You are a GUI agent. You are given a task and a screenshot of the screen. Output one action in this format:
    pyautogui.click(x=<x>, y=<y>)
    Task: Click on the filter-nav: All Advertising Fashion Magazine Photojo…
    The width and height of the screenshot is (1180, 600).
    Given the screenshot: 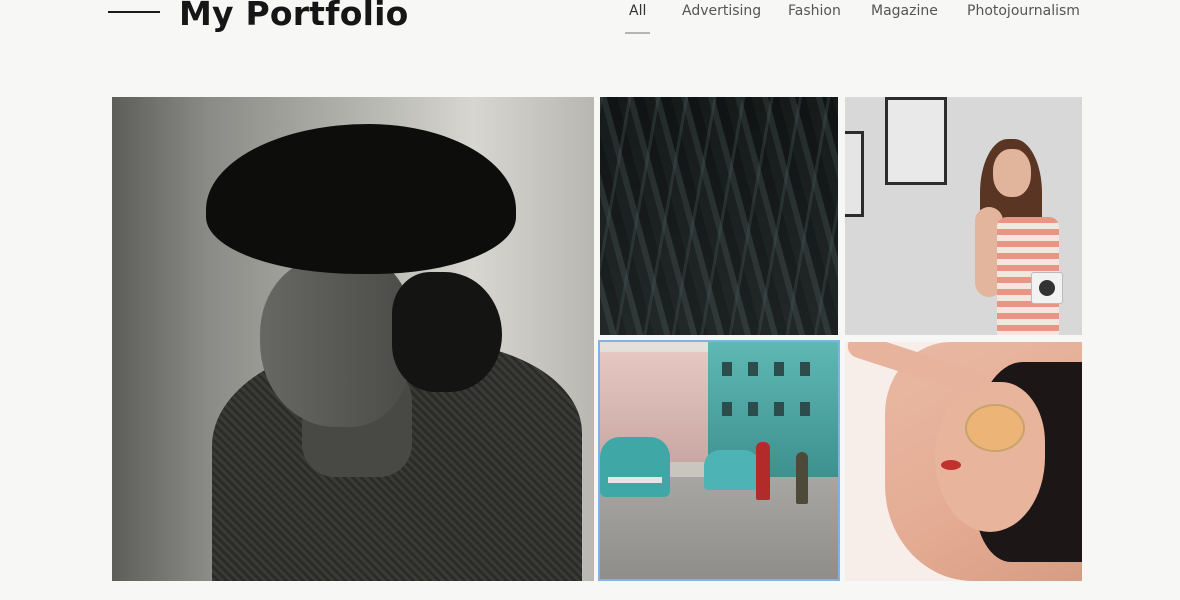 What is the action you would take?
    pyautogui.click(x=590, y=18)
    